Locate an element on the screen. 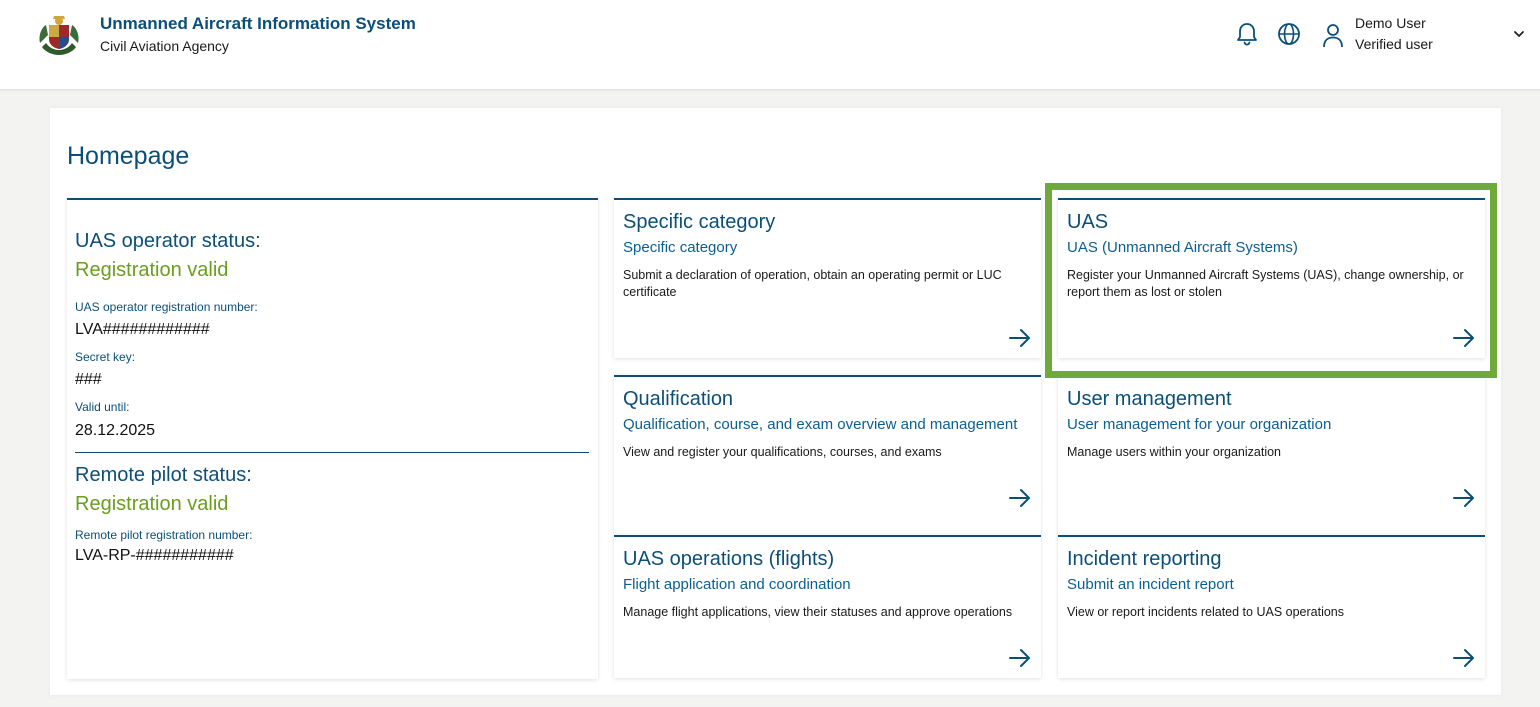  user-icon is located at coordinates (1333, 35).